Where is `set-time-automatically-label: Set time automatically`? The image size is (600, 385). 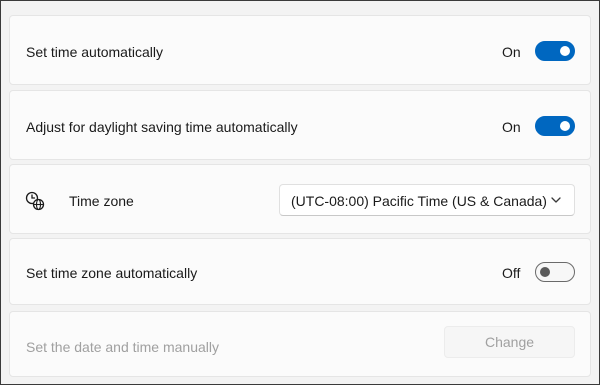
set-time-automatically-label: Set time automatically is located at coordinates (94, 52).